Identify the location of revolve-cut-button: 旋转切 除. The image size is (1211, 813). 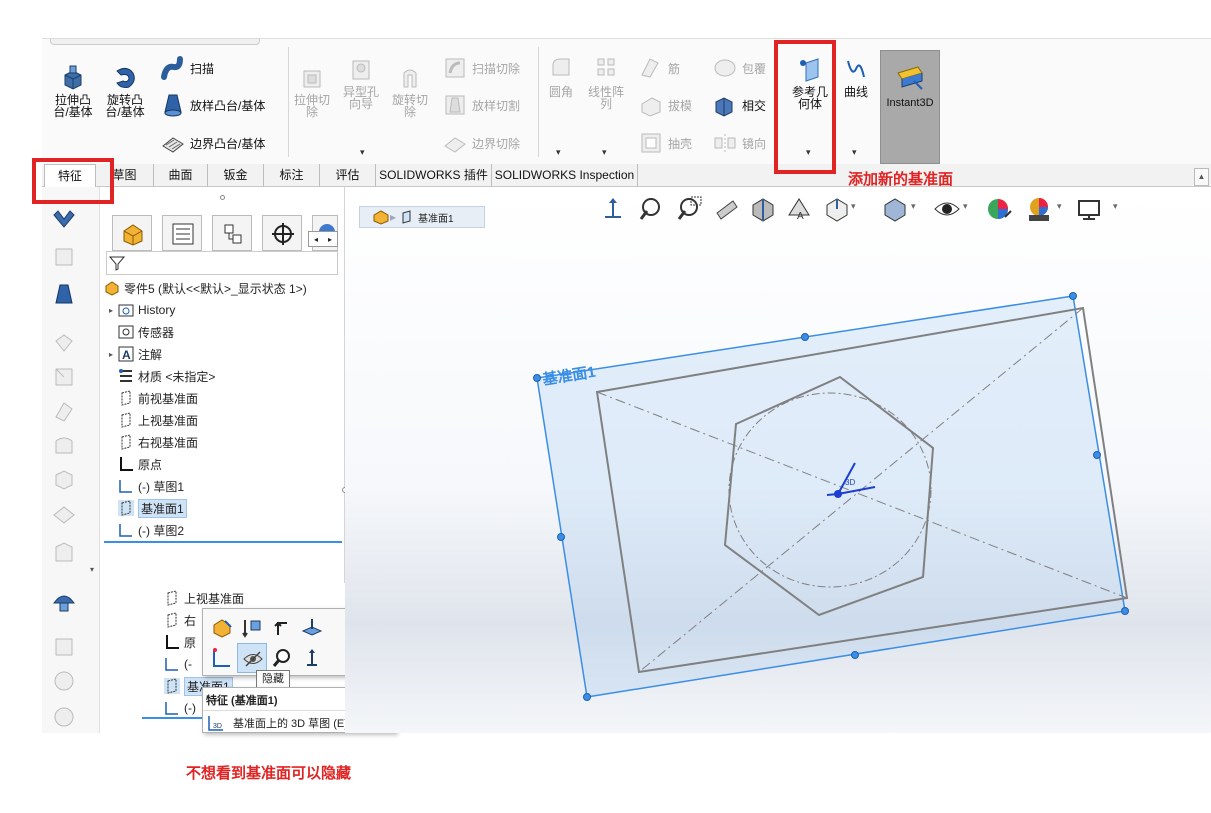
(410, 90).